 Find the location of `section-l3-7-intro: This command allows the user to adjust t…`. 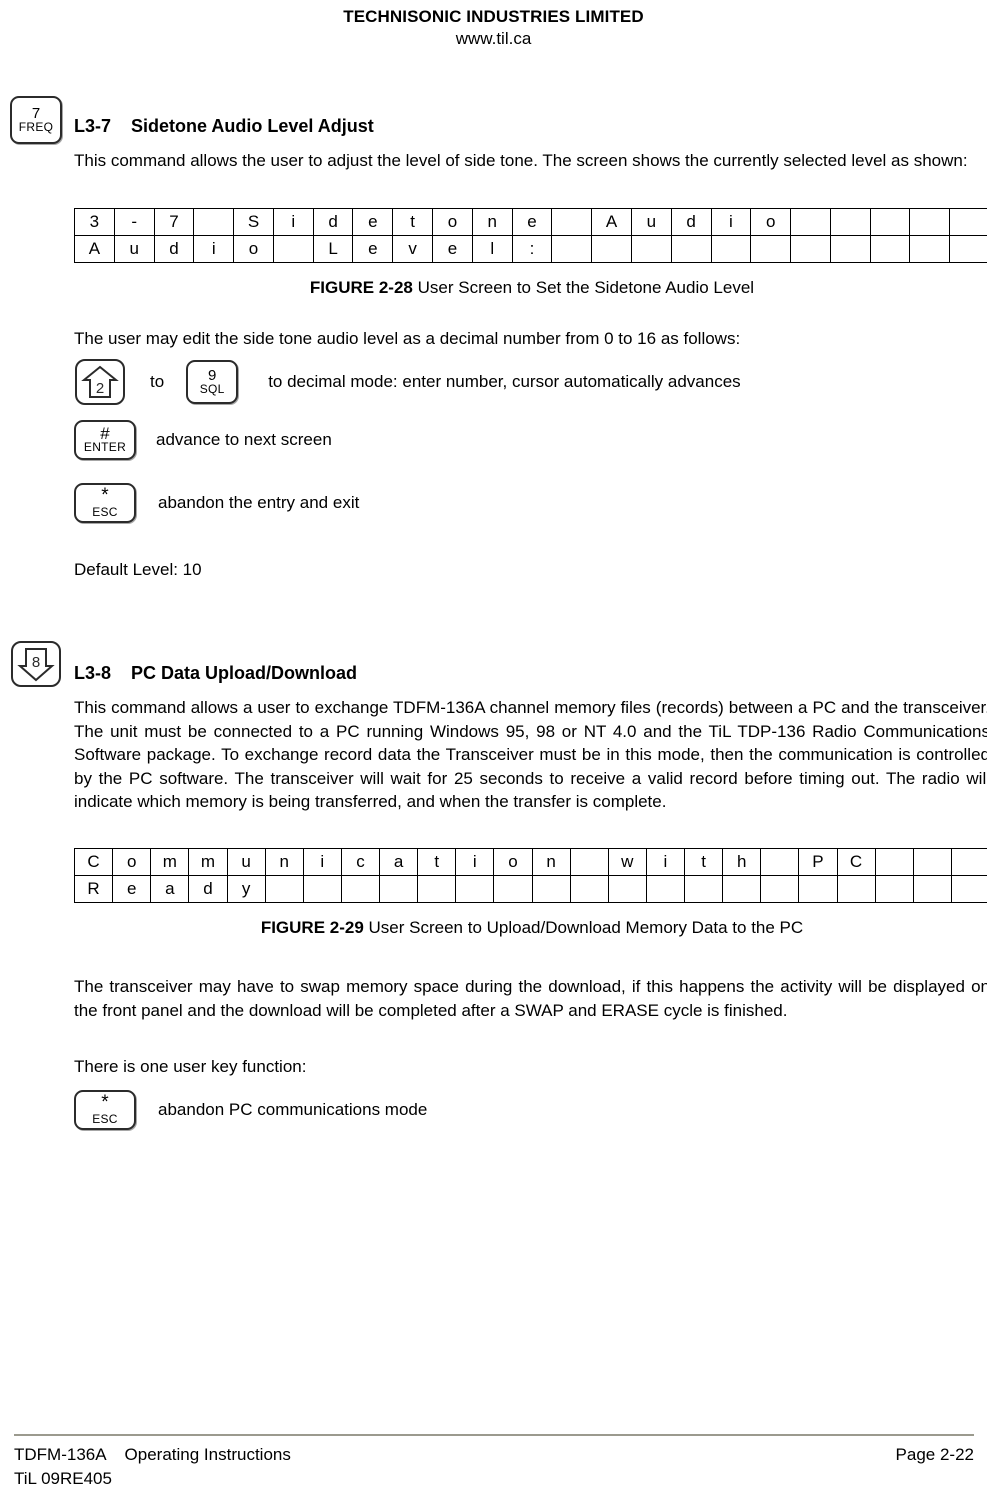

section-l3-7-intro: This command allows the user to adjust t… is located at coordinates (521, 160).